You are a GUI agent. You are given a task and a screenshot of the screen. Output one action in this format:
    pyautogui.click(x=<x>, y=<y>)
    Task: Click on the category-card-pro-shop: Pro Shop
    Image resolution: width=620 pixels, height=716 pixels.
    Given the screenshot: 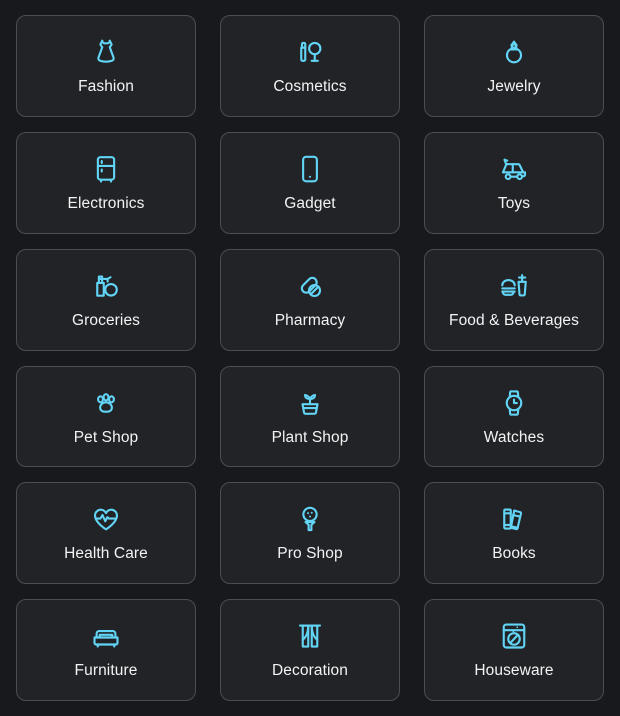 What is the action you would take?
    pyautogui.click(x=310, y=533)
    